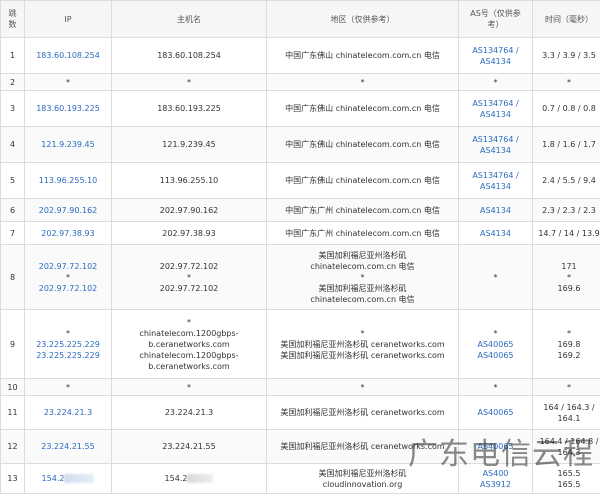 The height and width of the screenshot is (494, 600). Describe the element at coordinates (496, 19) in the screenshot. I see `header-as-number: AS号（仅供参 考）` at that location.